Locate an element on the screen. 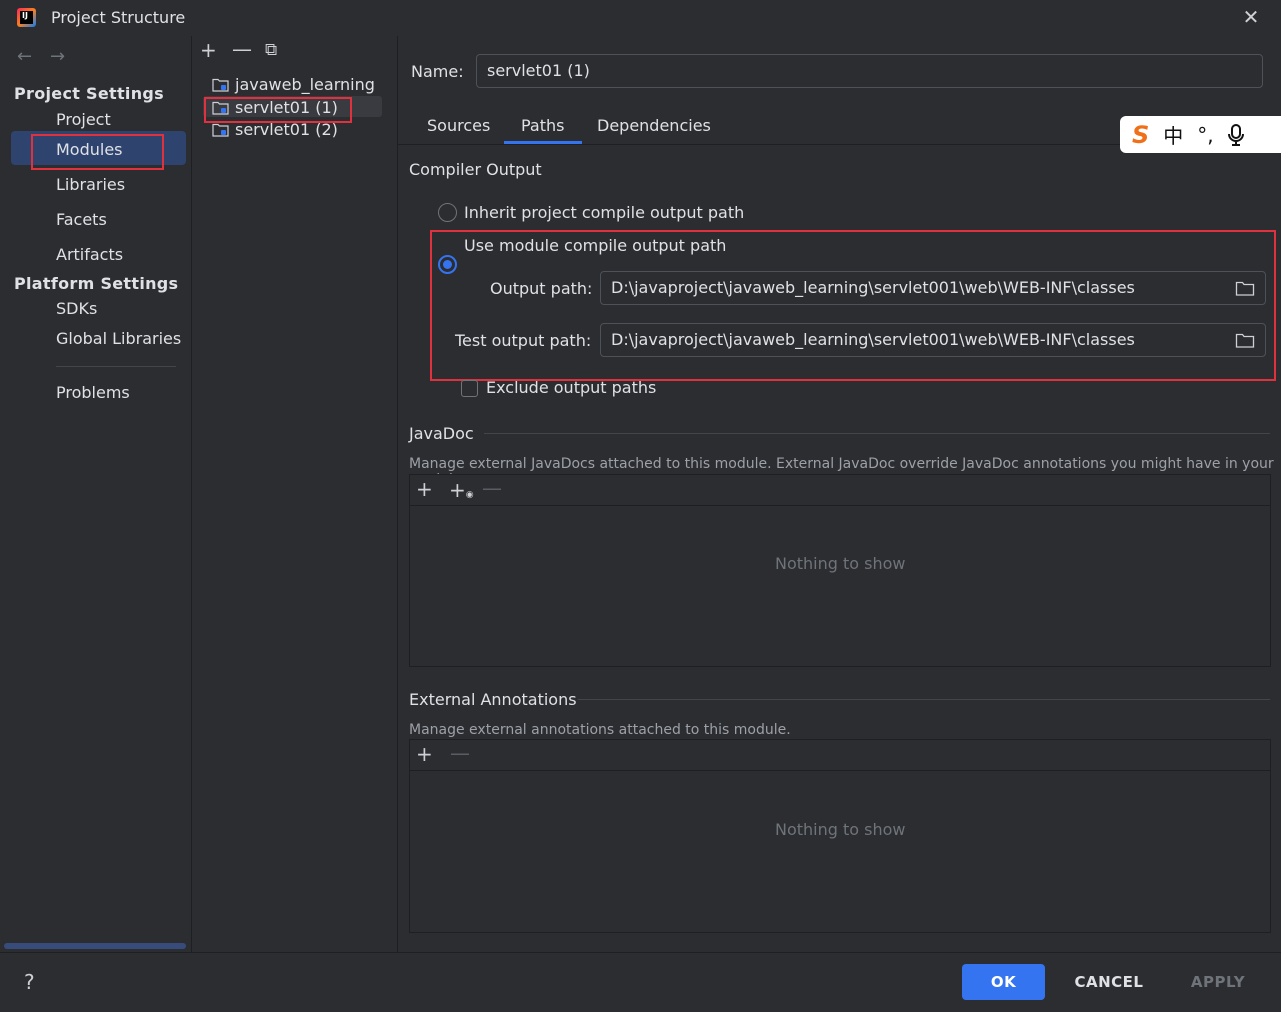  add-icon: + is located at coordinates (208, 50).